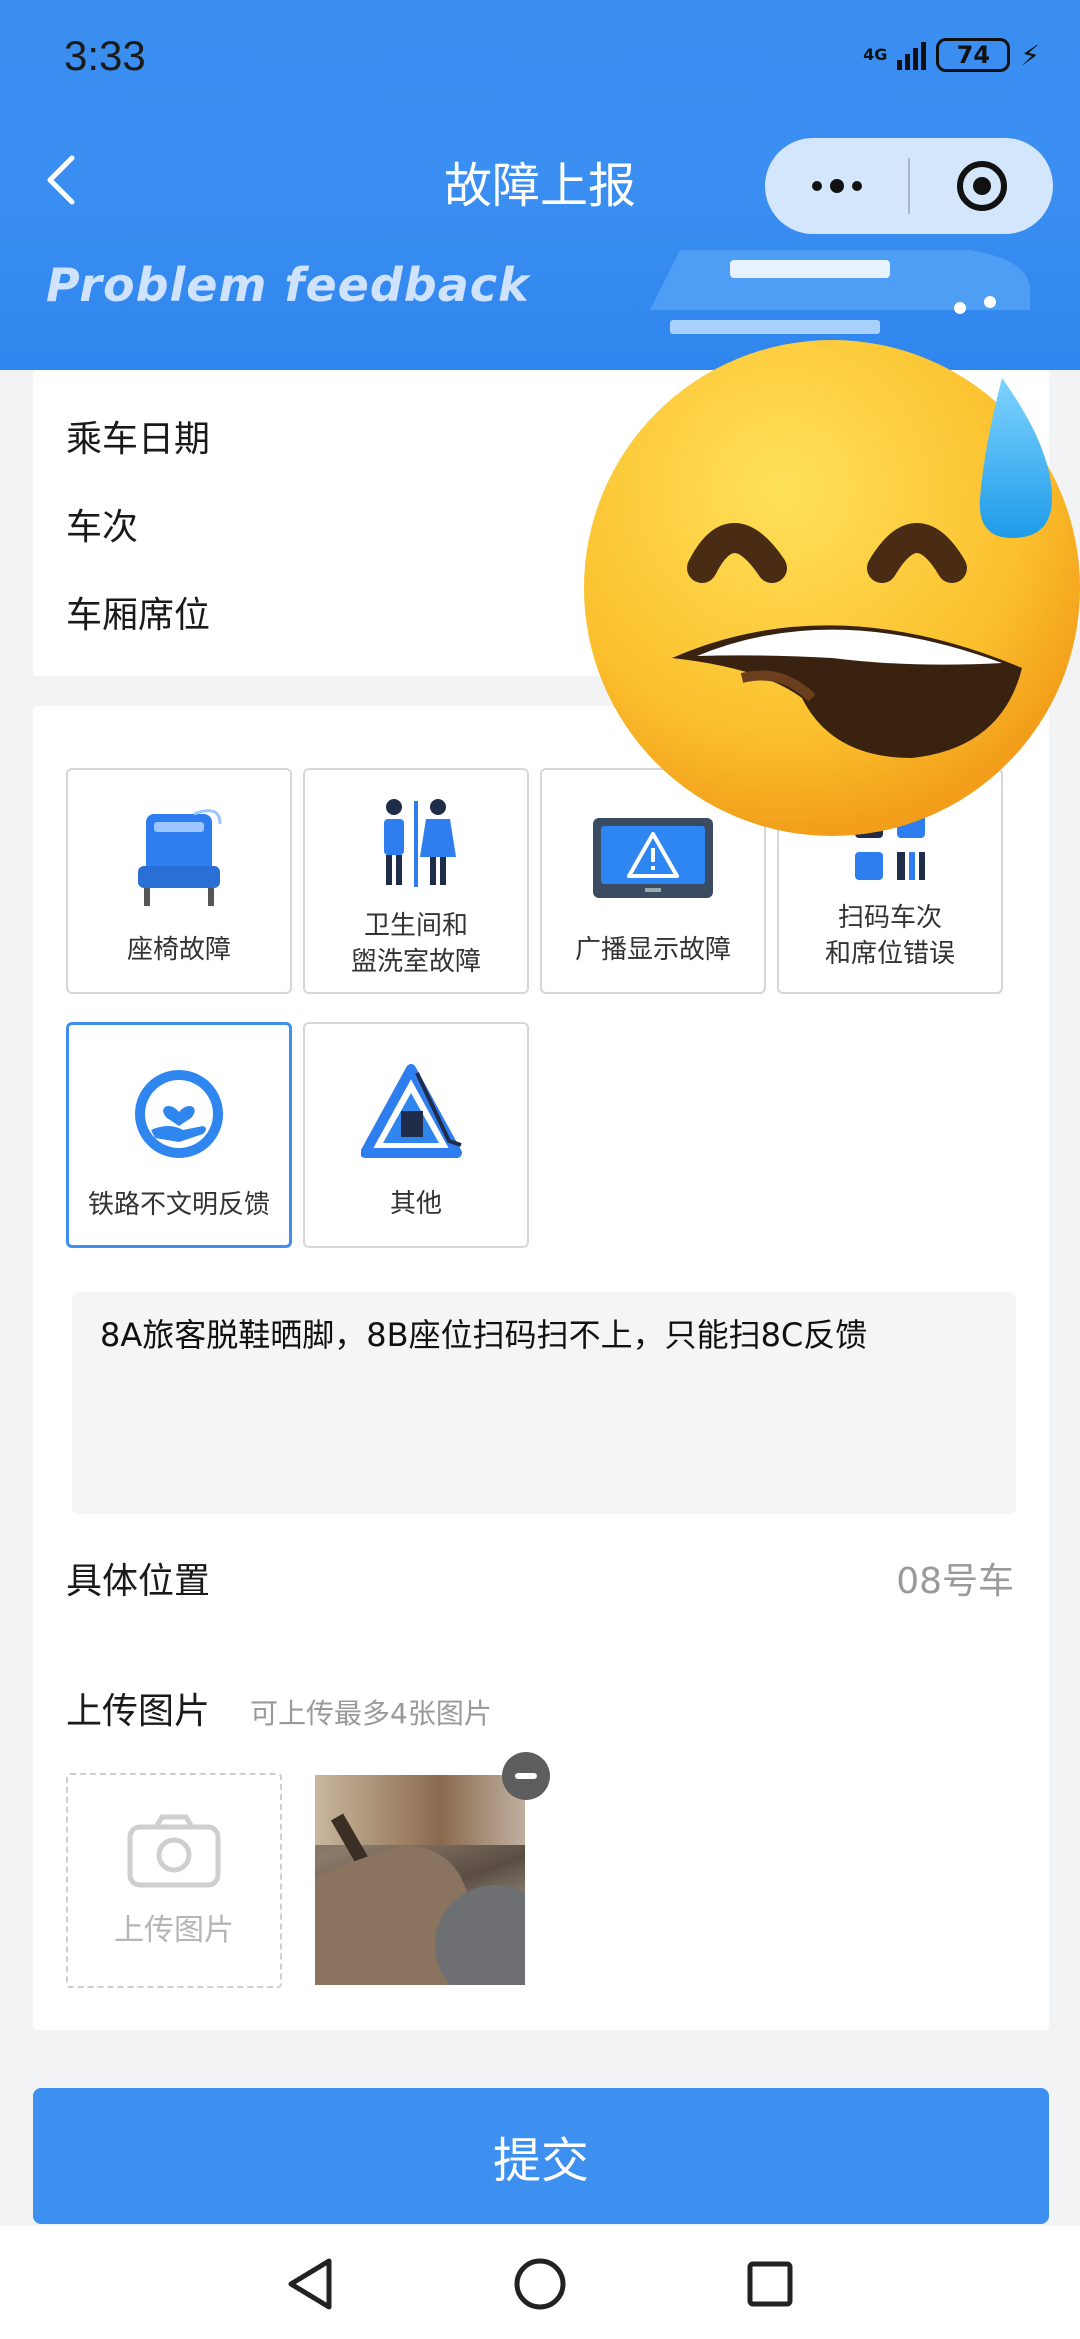  What do you see at coordinates (371, 1713) in the screenshot?
I see `upload-hint: 可上传最多4张图片` at bounding box center [371, 1713].